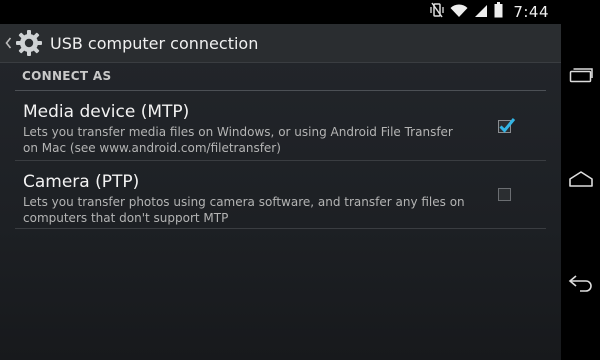 The height and width of the screenshot is (360, 600). What do you see at coordinates (126, 218) in the screenshot?
I see `option-summary-line: computers that don't support MTP` at bounding box center [126, 218].